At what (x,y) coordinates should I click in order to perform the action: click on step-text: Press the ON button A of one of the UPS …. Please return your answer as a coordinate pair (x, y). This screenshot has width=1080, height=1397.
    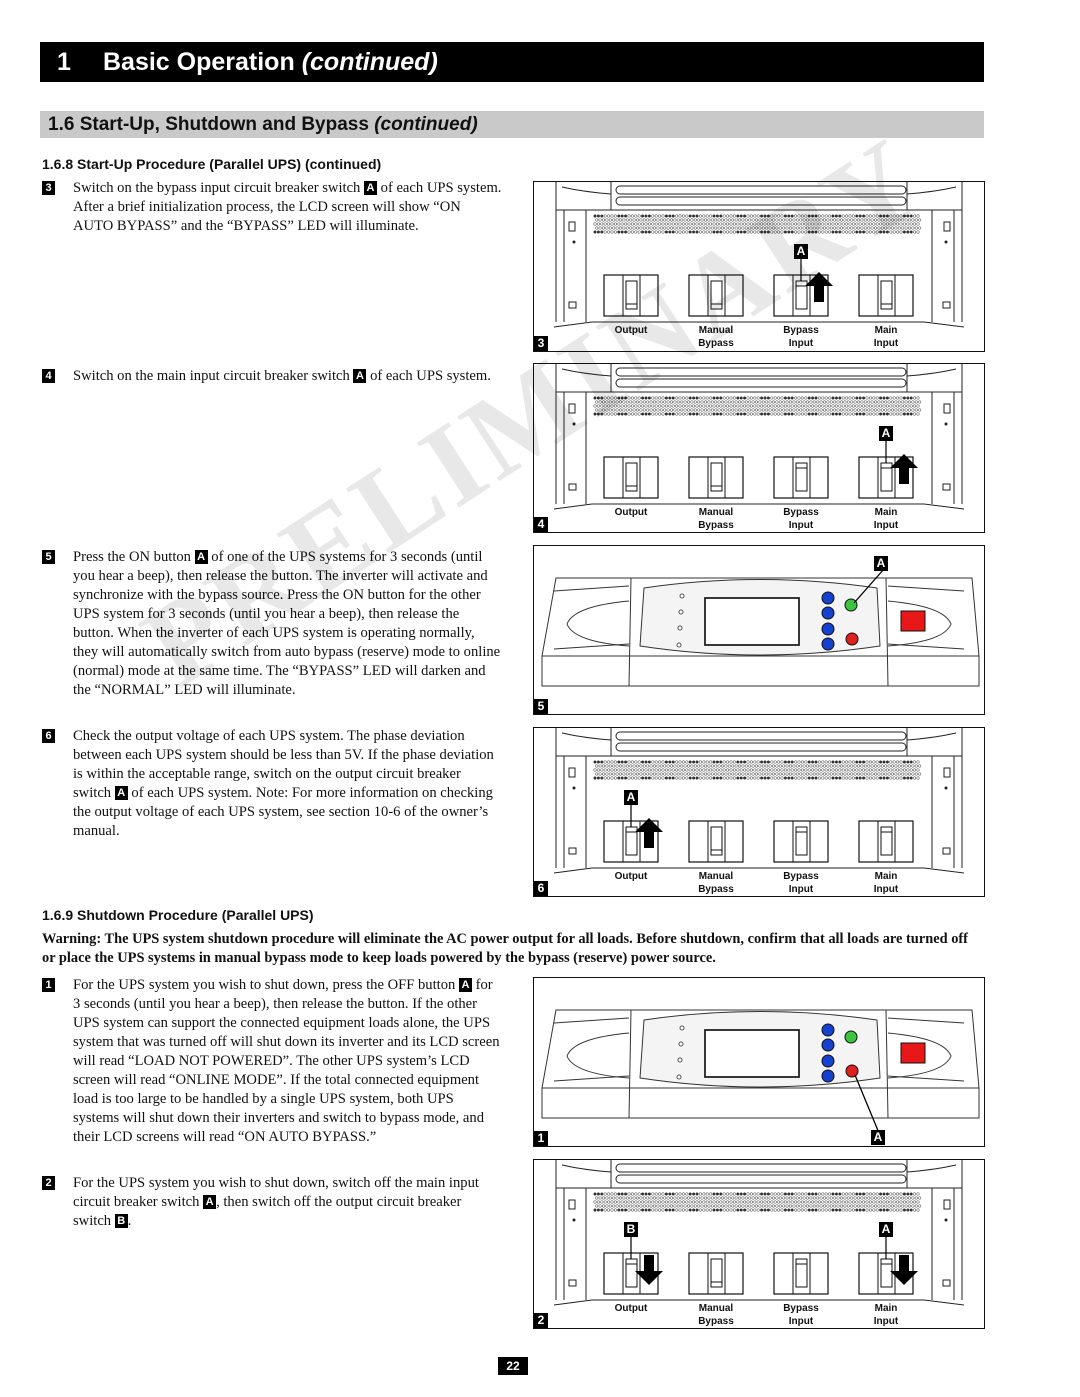
    Looking at the image, I should click on (287, 623).